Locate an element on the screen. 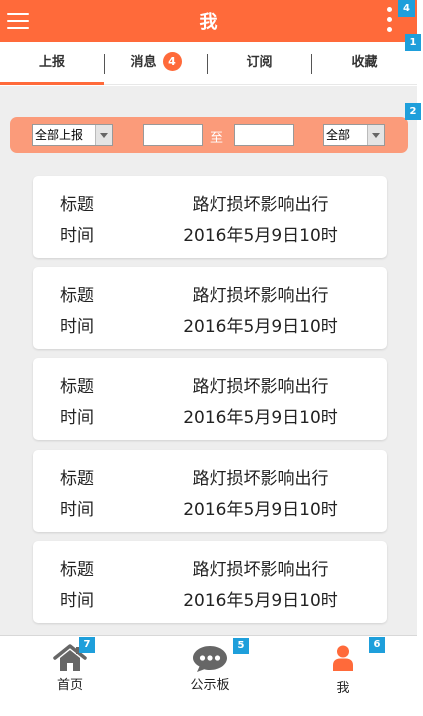 The width and height of the screenshot is (423, 716). tab-report-label: 上报 is located at coordinates (51, 62).